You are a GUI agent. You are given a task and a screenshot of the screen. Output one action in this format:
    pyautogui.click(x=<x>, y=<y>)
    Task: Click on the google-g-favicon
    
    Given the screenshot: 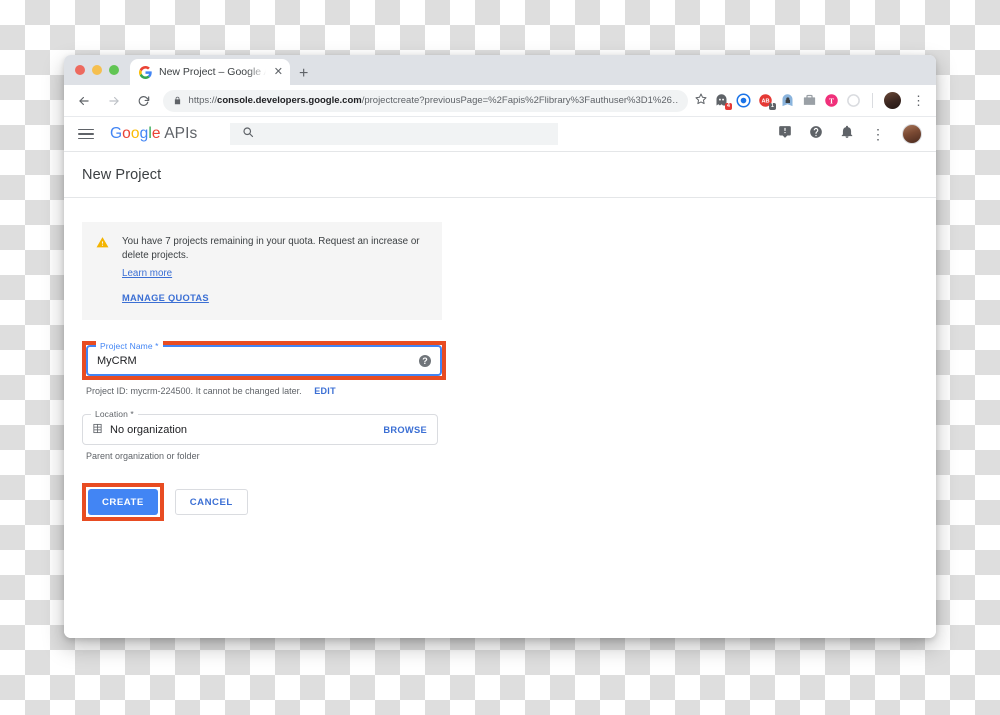 What is the action you would take?
    pyautogui.click(x=145, y=72)
    